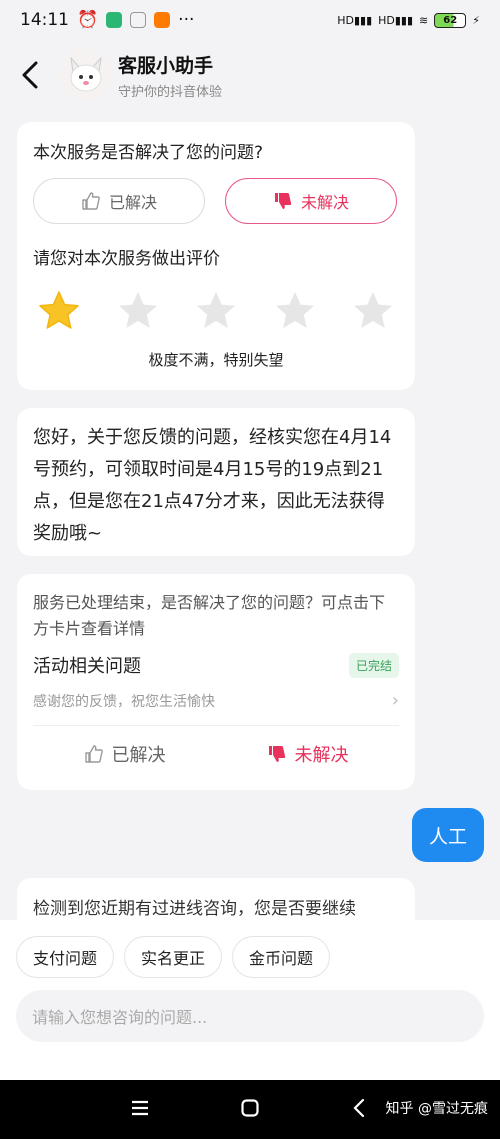 This screenshot has height=1139, width=500. I want to click on mascot-icon, so click(86, 74).